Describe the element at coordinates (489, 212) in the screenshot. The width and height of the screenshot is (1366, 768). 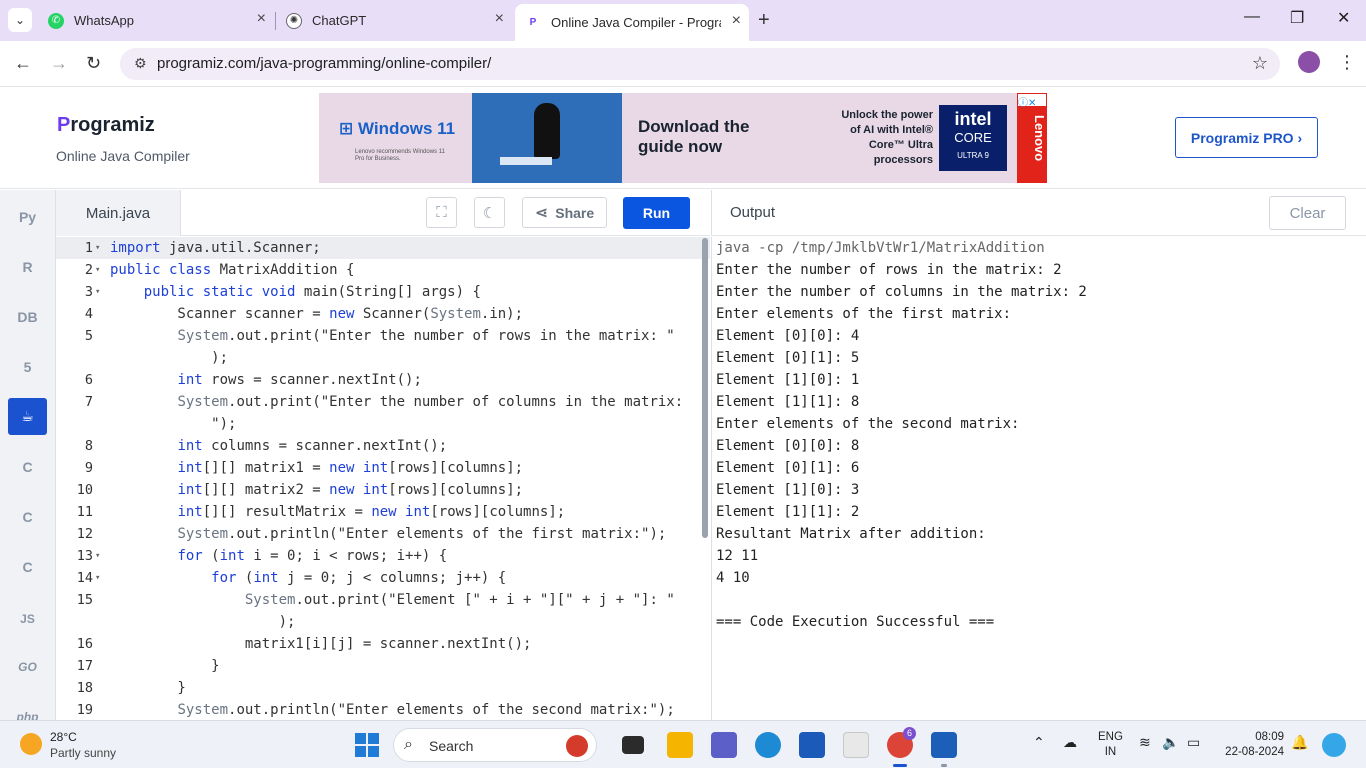
I see `dark-mode-icon: ☾` at that location.